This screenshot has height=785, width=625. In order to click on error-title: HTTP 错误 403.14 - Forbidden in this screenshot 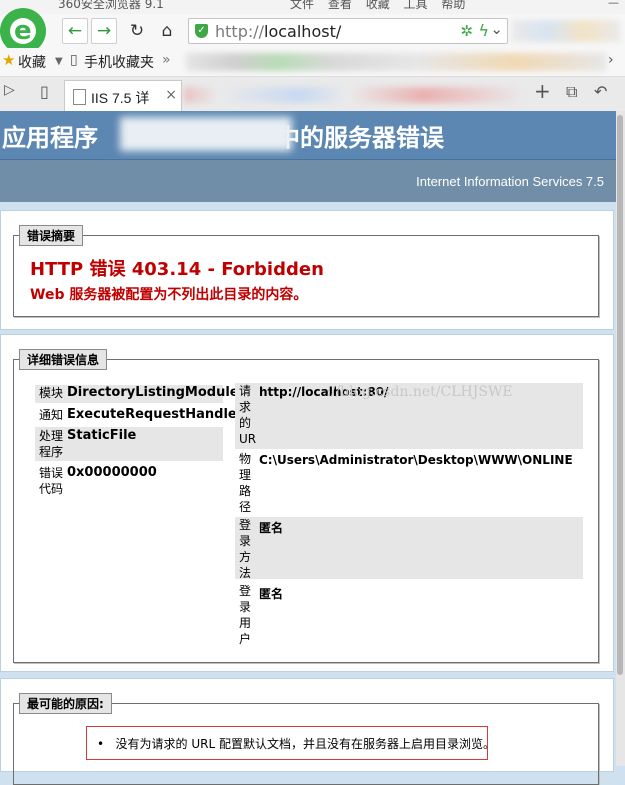, I will do `click(177, 269)`.